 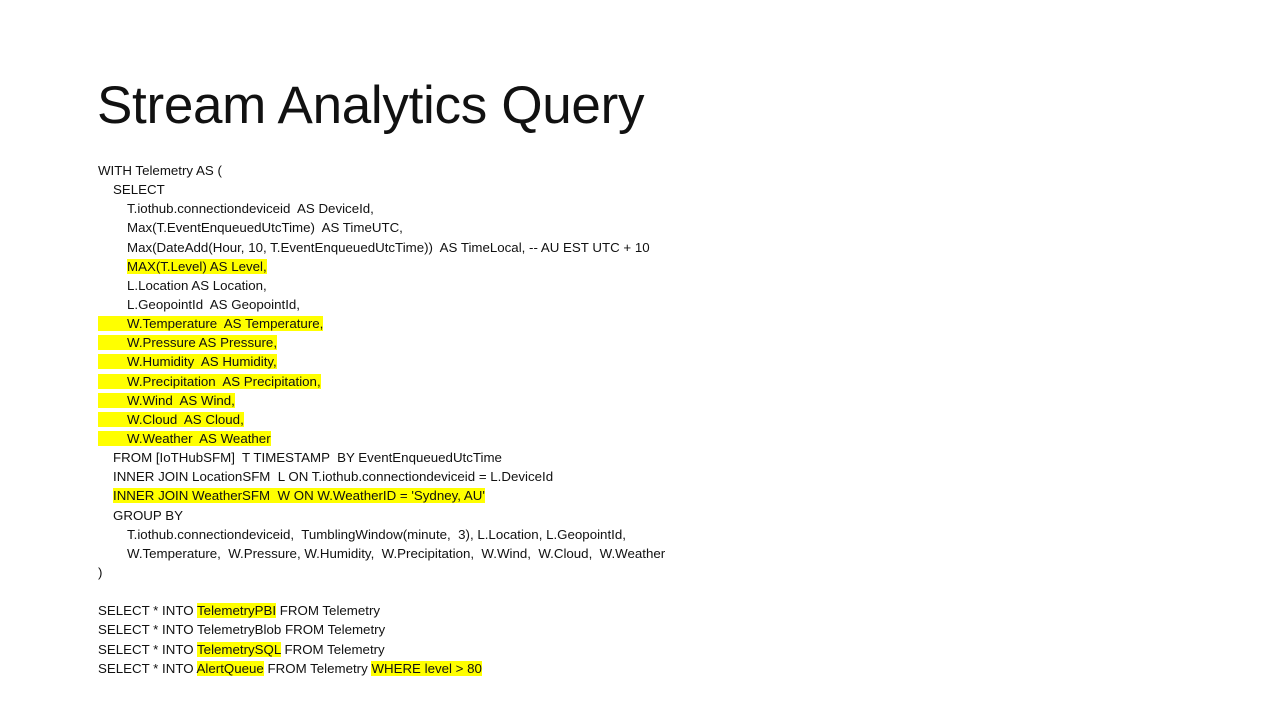 I want to click on query-line: Max(T.EventEnqueuedUtcTime) AS TimeUTC,, so click(x=648, y=227).